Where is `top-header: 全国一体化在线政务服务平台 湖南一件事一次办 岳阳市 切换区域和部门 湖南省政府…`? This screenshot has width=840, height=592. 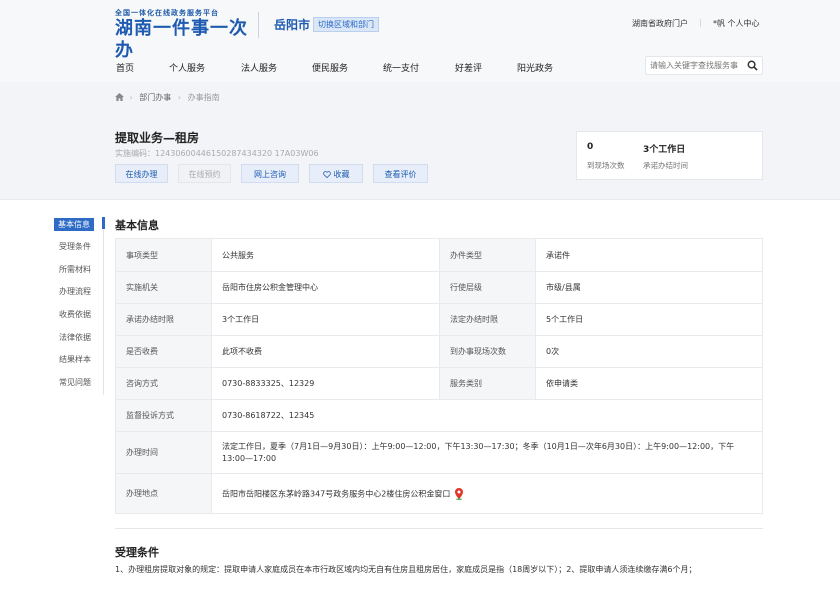 top-header: 全国一体化在线政务服务平台 湖南一件事一次办 岳阳市 切换区域和部门 湖南省政府… is located at coordinates (420, 41).